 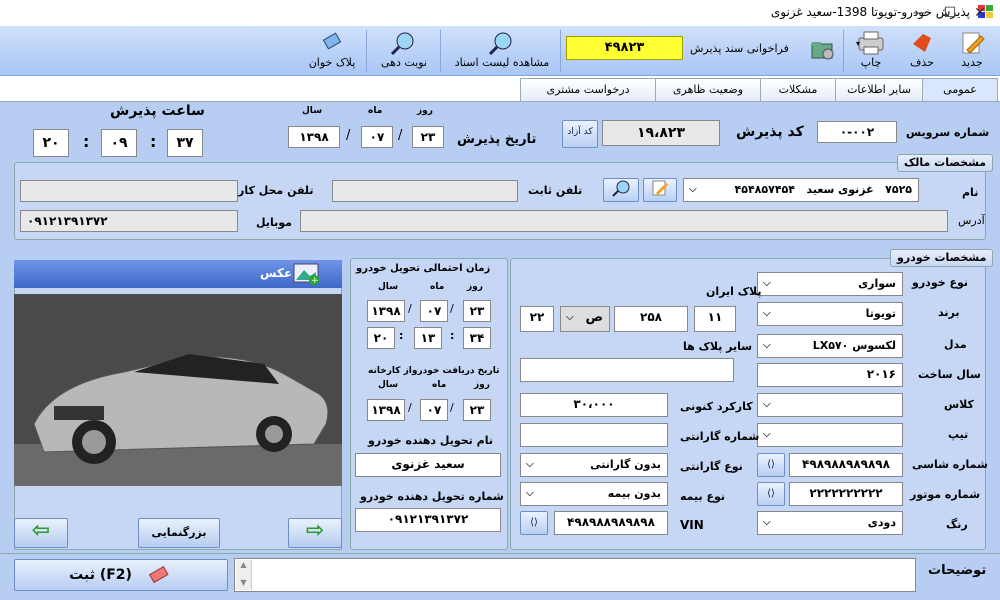 What do you see at coordinates (830, 284) in the screenshot?
I see `vehicle-type-select: ⌵ سواری` at bounding box center [830, 284].